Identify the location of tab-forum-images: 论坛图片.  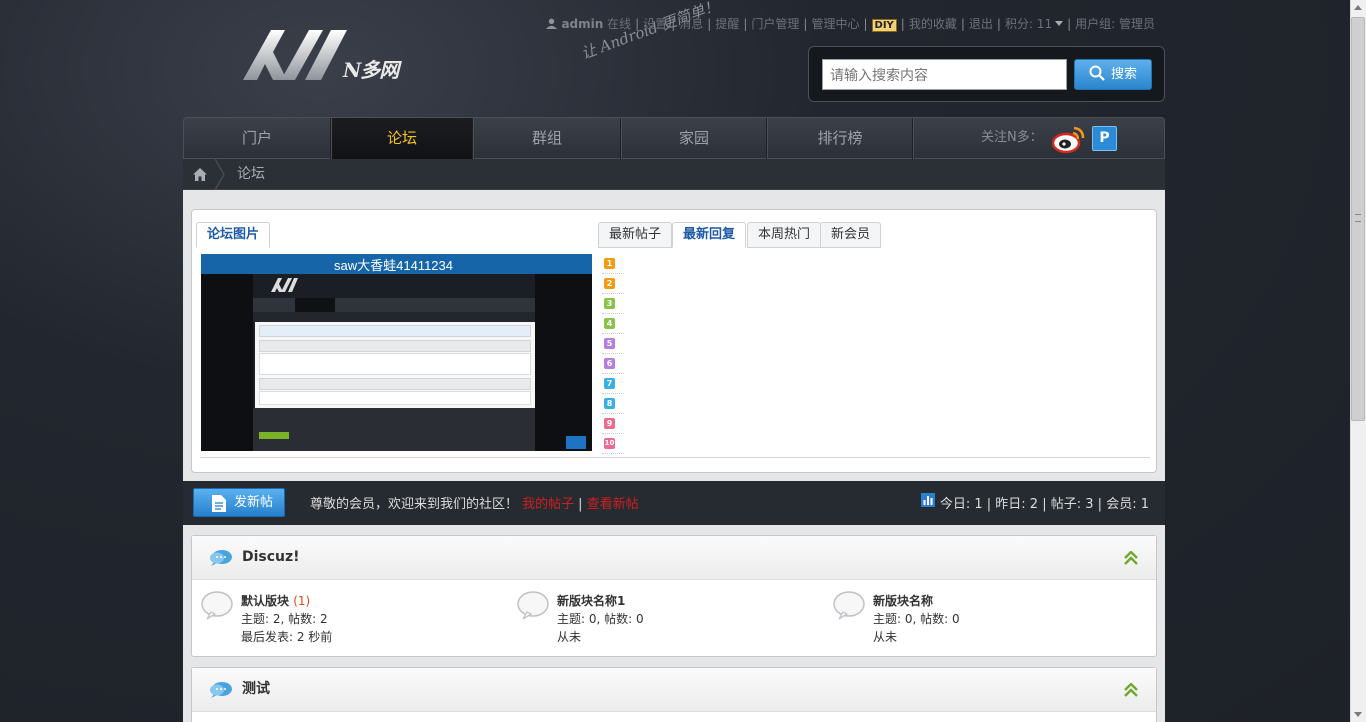
(233, 235).